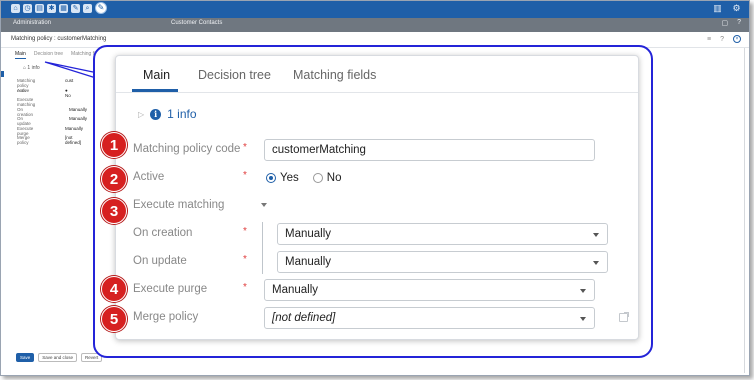 The image size is (754, 380). Describe the element at coordinates (262, 248) in the screenshot. I see `group-indent-line` at that location.